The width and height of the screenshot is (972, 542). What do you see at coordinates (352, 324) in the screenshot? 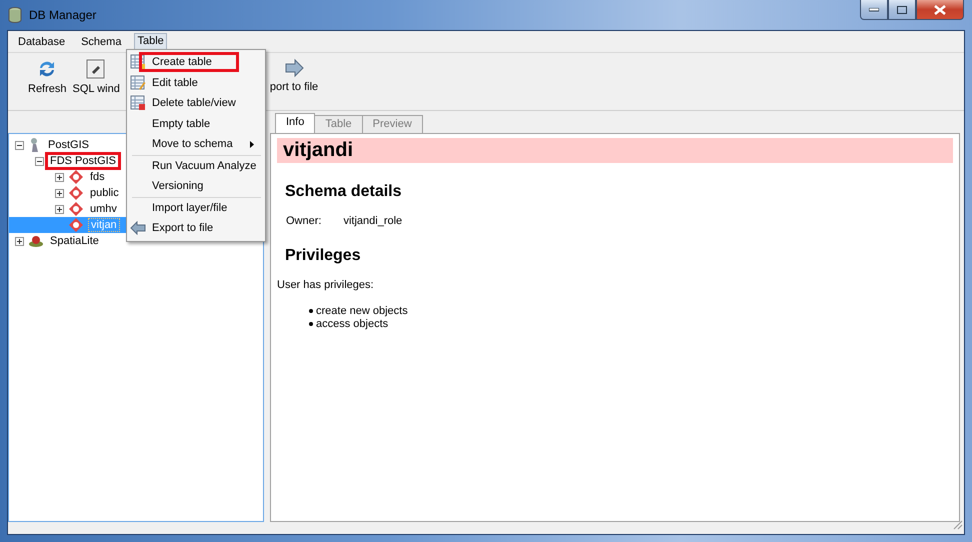
I see `privilege-item: access objects` at bounding box center [352, 324].